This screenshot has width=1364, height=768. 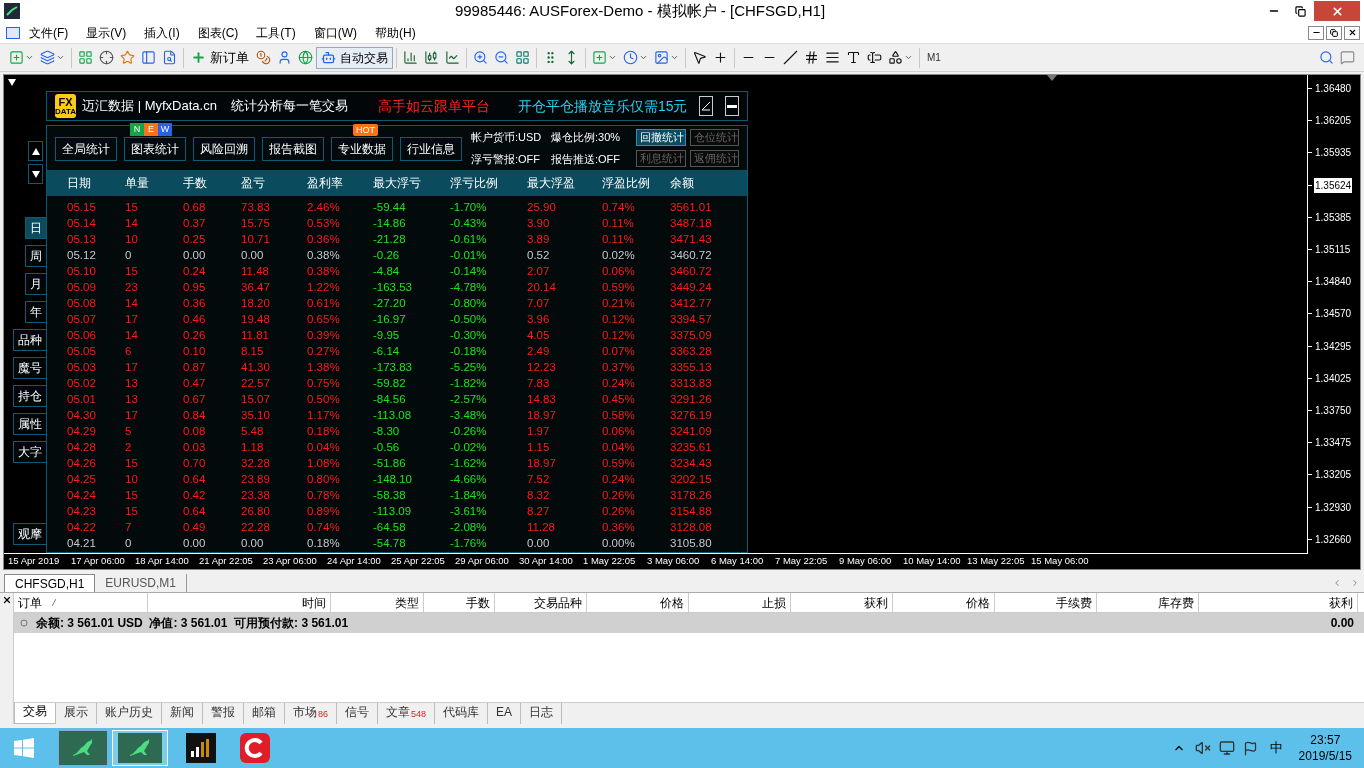 I want to click on timeframe-button: M1, so click(x=934, y=57).